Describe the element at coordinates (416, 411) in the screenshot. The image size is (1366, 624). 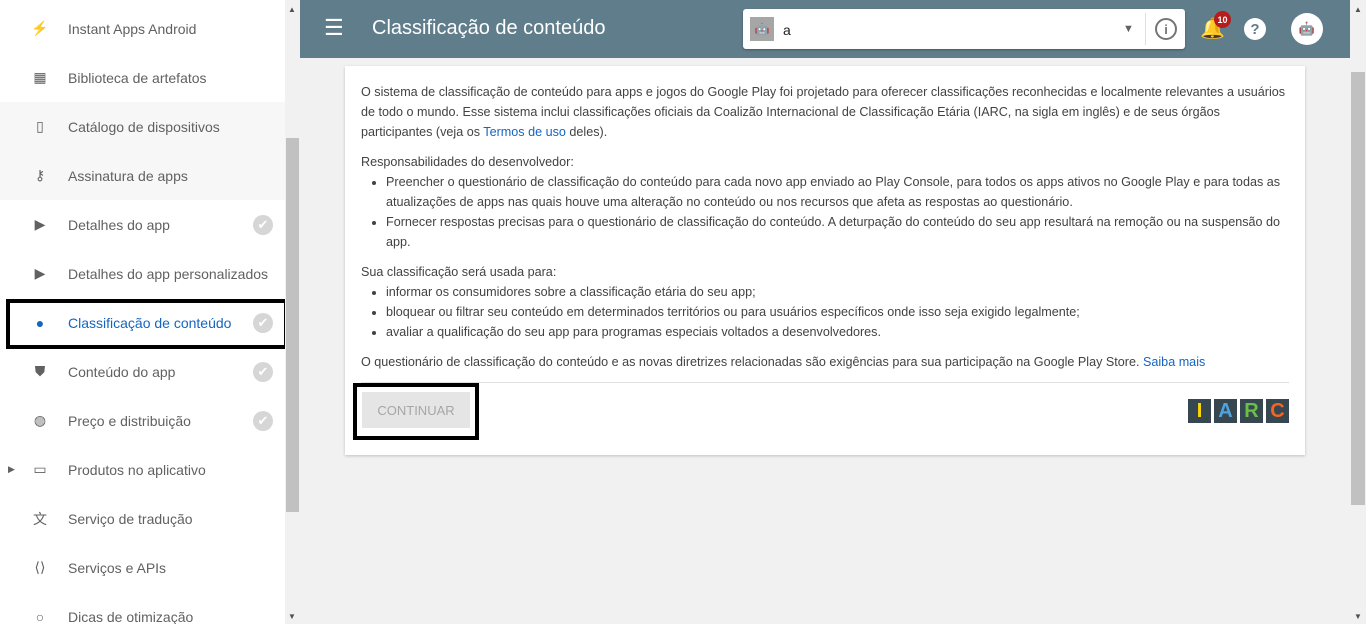
I see `highlight-box` at that location.